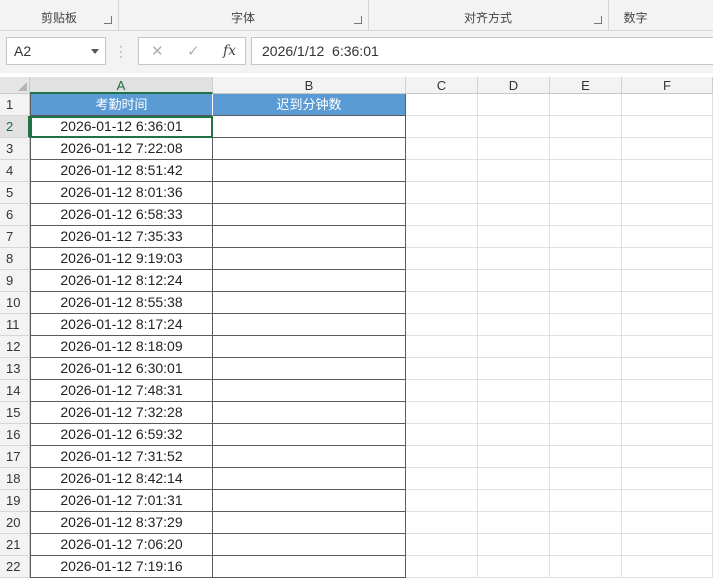 This screenshot has width=713, height=584. Describe the element at coordinates (15, 281) in the screenshot. I see `row-header: 9` at that location.